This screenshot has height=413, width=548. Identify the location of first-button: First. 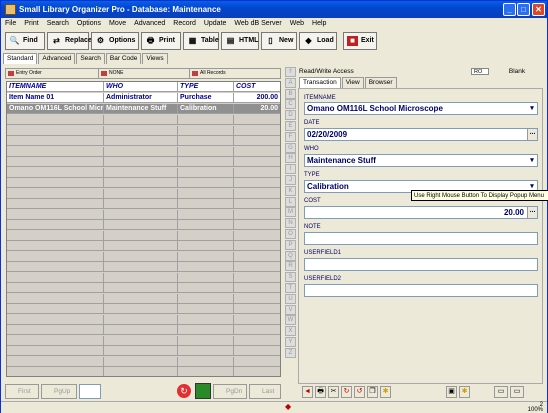
(22, 391).